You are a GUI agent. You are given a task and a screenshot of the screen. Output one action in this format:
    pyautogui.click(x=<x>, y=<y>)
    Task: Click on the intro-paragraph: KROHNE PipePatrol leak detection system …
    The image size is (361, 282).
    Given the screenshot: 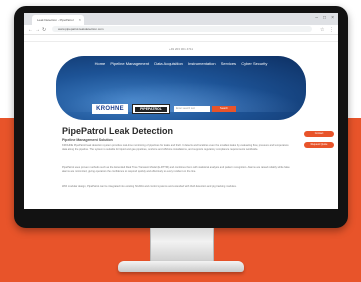 What is the action you would take?
    pyautogui.click(x=175, y=147)
    